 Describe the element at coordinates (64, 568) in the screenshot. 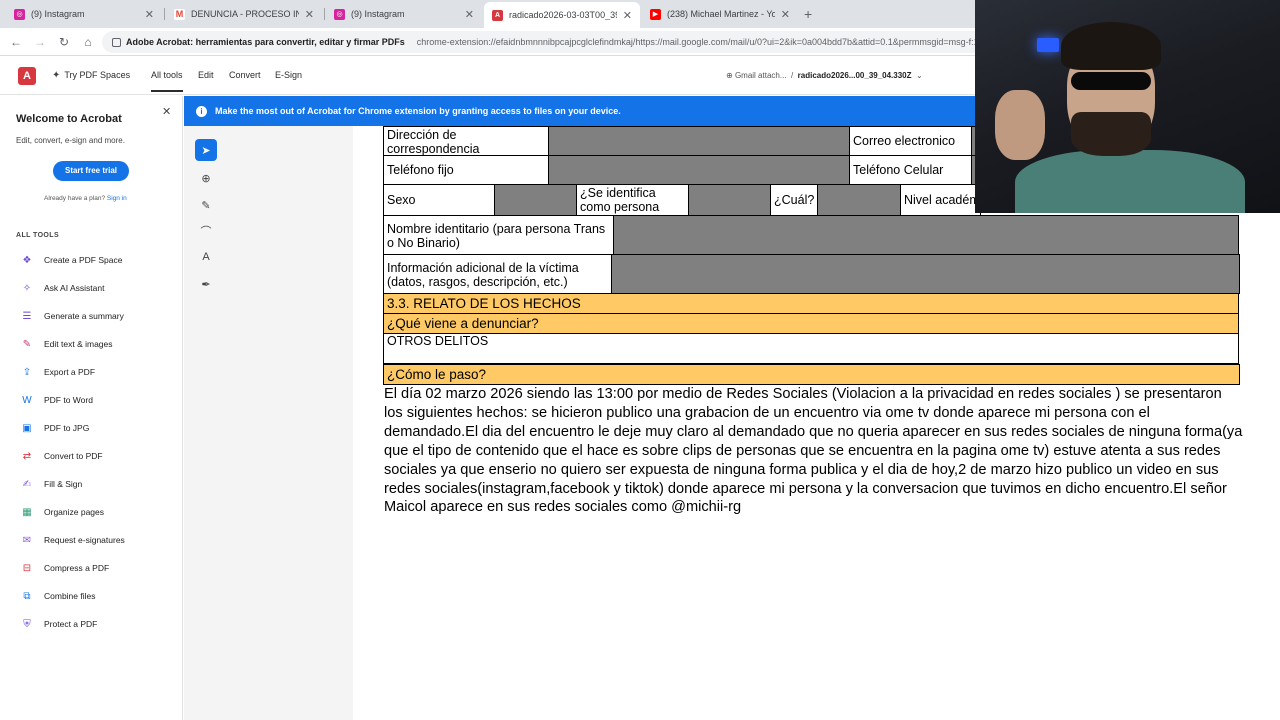

I see `tool-compress-pdf: ⊟ Compress a PDF` at that location.